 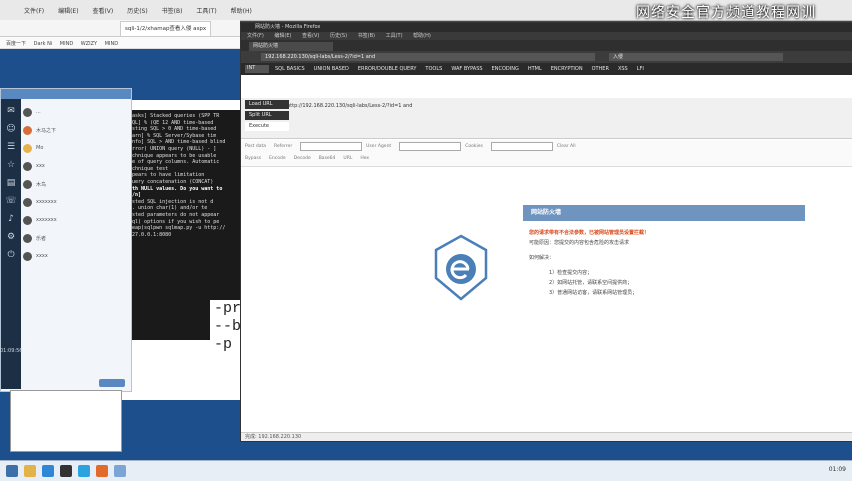 I want to click on terminal-icon, so click(x=66, y=471).